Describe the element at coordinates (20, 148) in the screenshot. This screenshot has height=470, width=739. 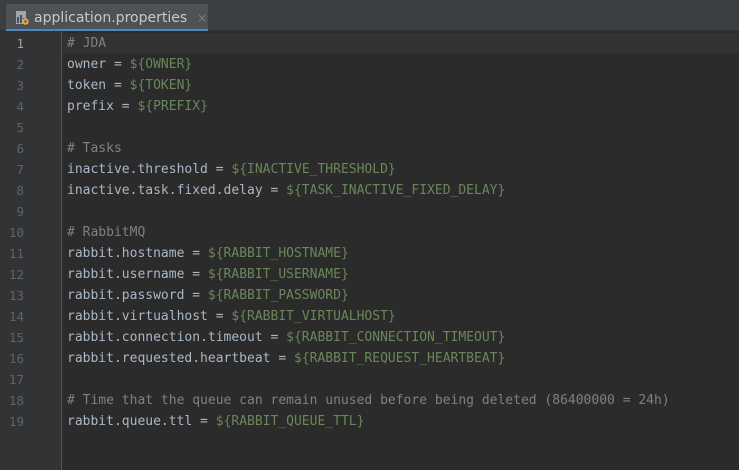
I see `line-number: 6` at that location.